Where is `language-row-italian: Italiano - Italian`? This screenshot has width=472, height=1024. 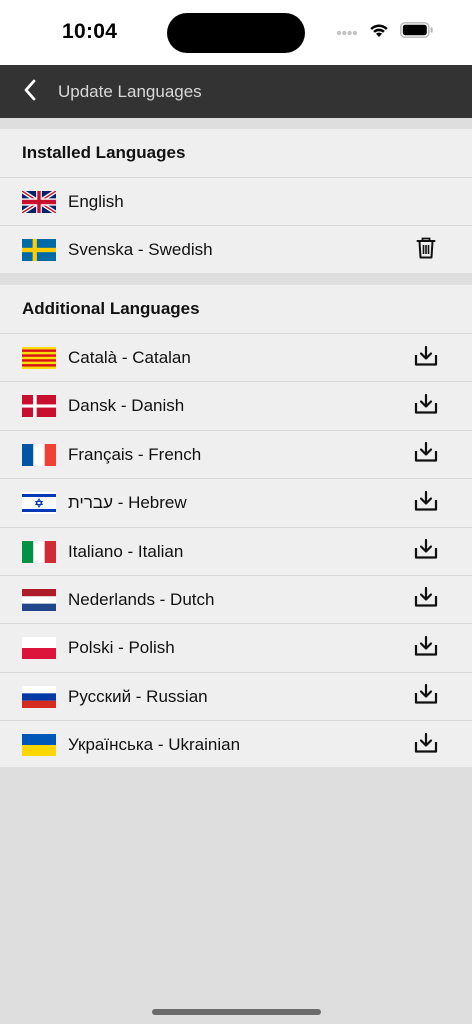
language-row-italian: Italiano - Italian is located at coordinates (236, 550).